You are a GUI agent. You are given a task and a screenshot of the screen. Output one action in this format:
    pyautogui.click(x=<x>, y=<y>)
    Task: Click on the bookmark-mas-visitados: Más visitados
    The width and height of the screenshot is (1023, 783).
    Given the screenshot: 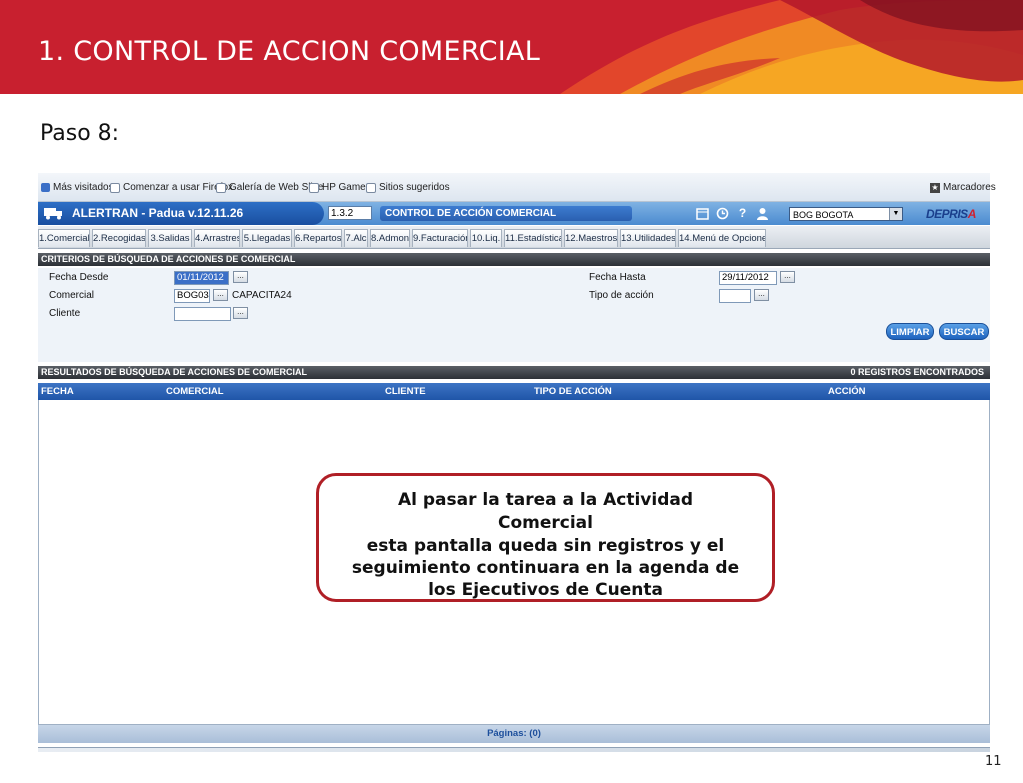 What is the action you would take?
    pyautogui.click(x=77, y=187)
    